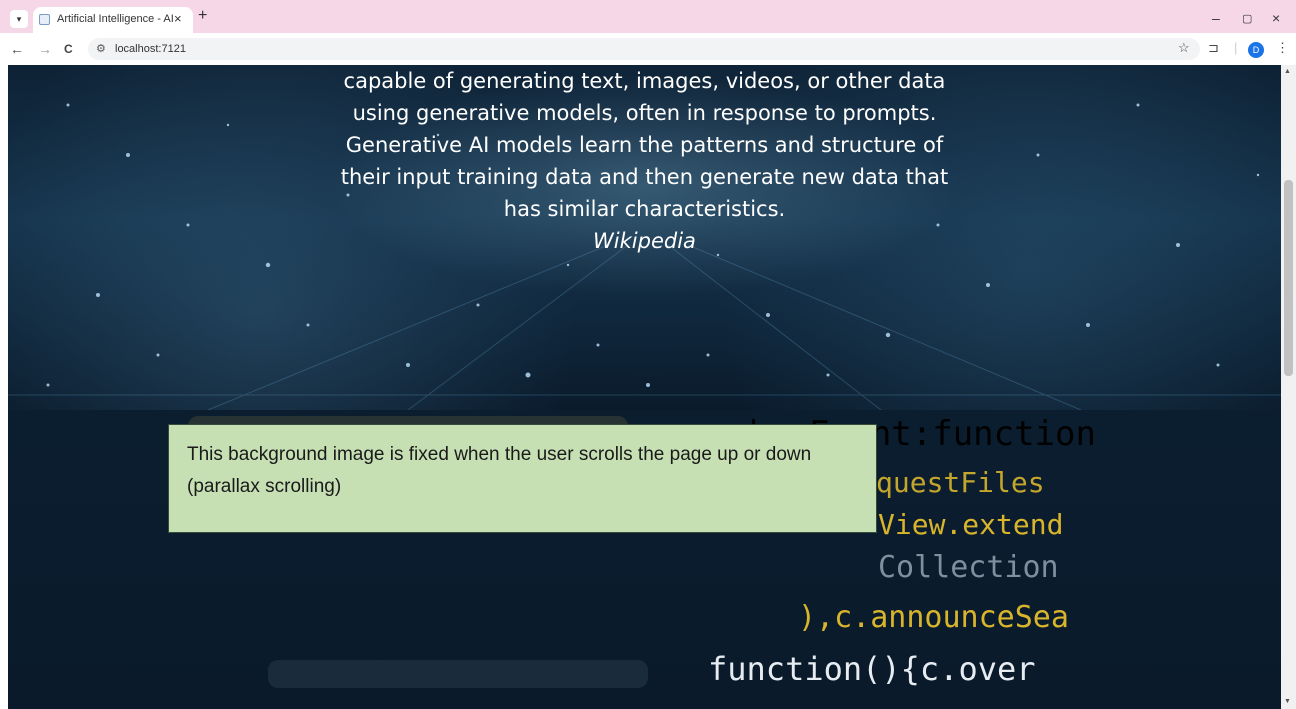 This screenshot has width=1296, height=709. What do you see at coordinates (1288, 278) in the screenshot?
I see `scrollbar-thumb` at bounding box center [1288, 278].